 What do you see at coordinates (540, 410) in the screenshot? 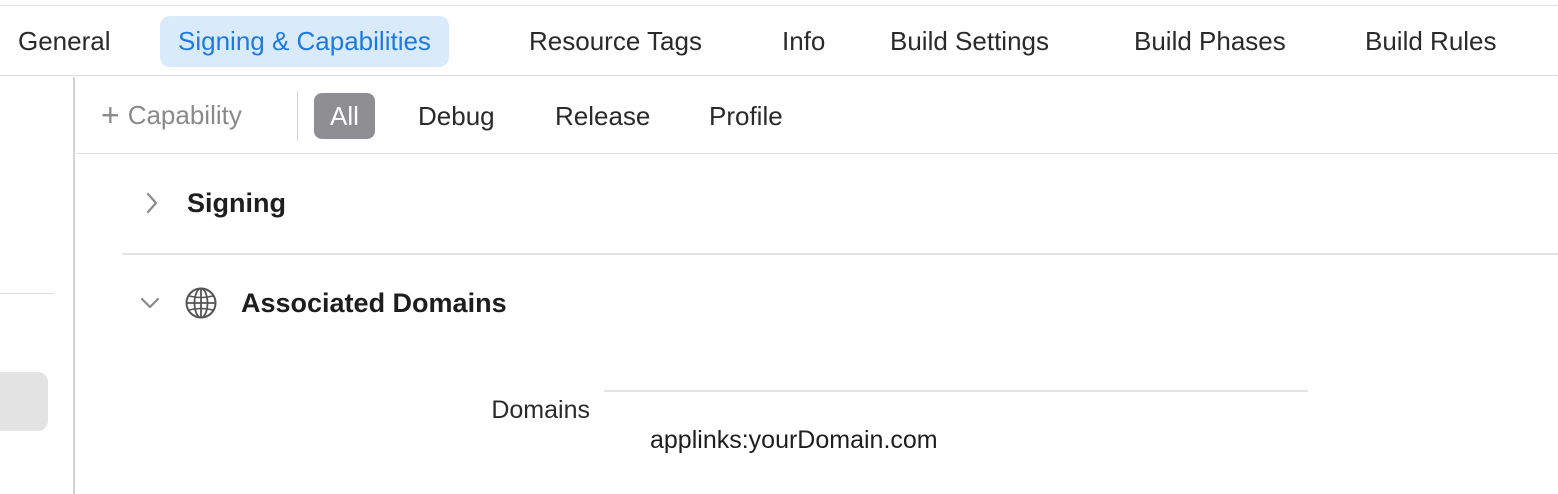
I see `domains-field-label: Domains` at bounding box center [540, 410].